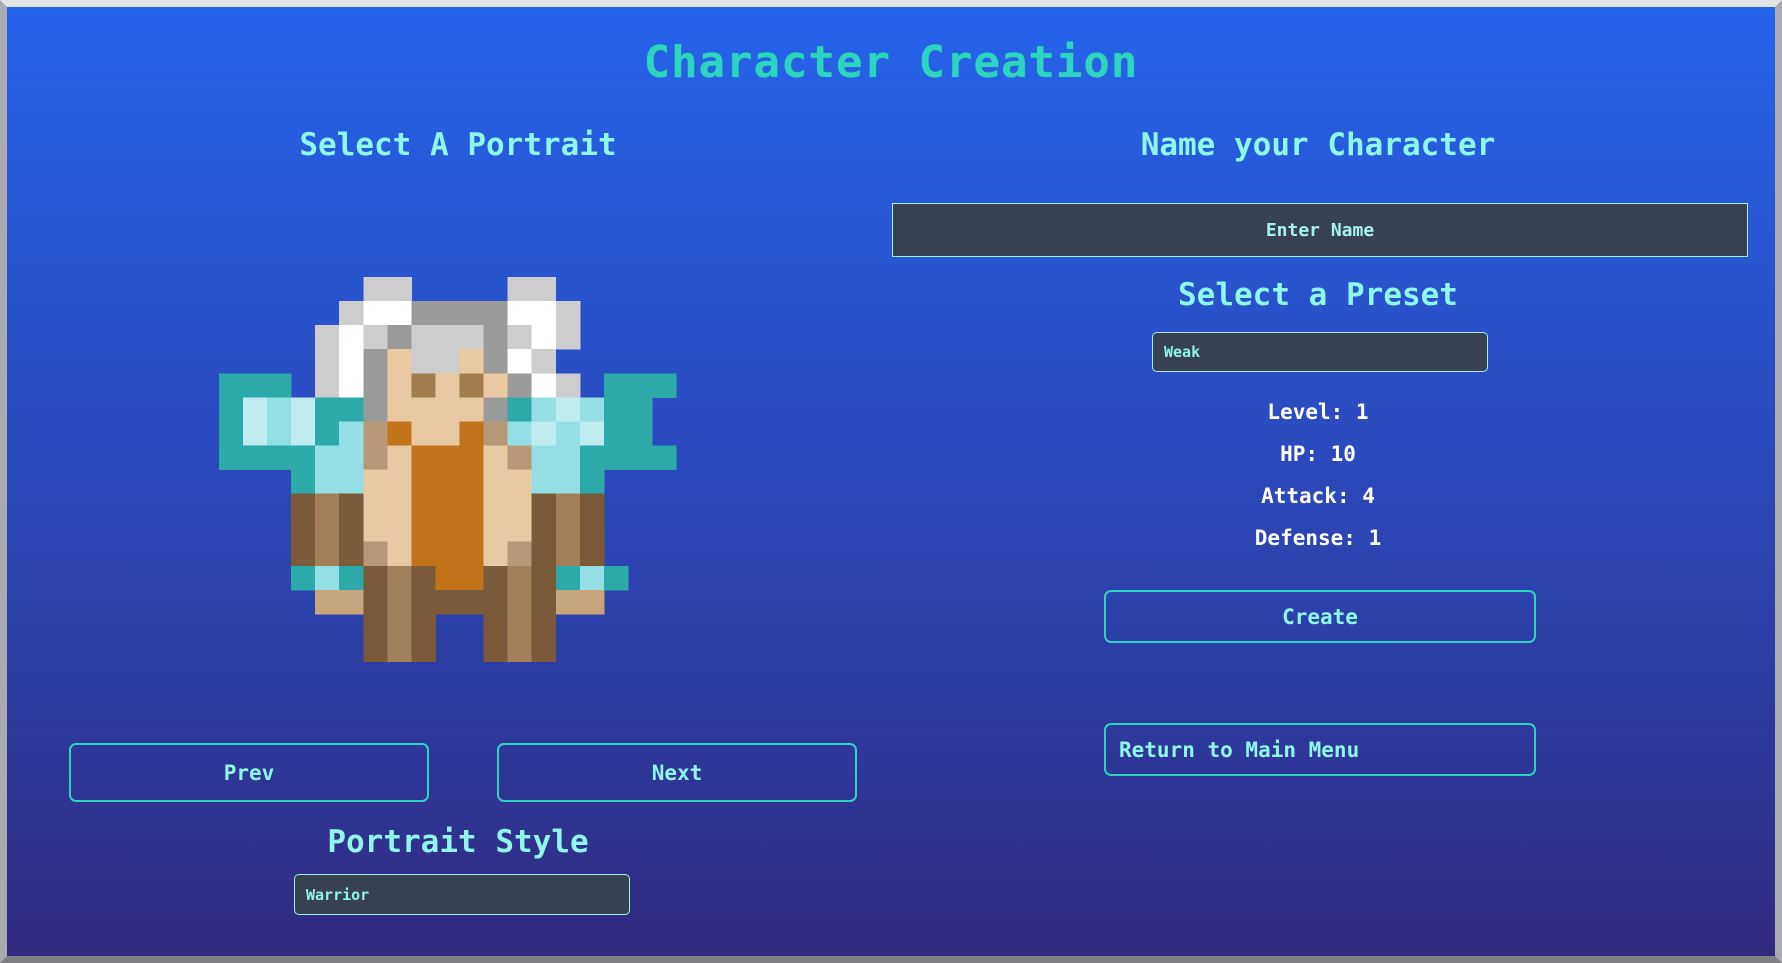 The width and height of the screenshot is (1782, 963). What do you see at coordinates (458, 842) in the screenshot?
I see `portrait-style-heading: Portrait Style` at bounding box center [458, 842].